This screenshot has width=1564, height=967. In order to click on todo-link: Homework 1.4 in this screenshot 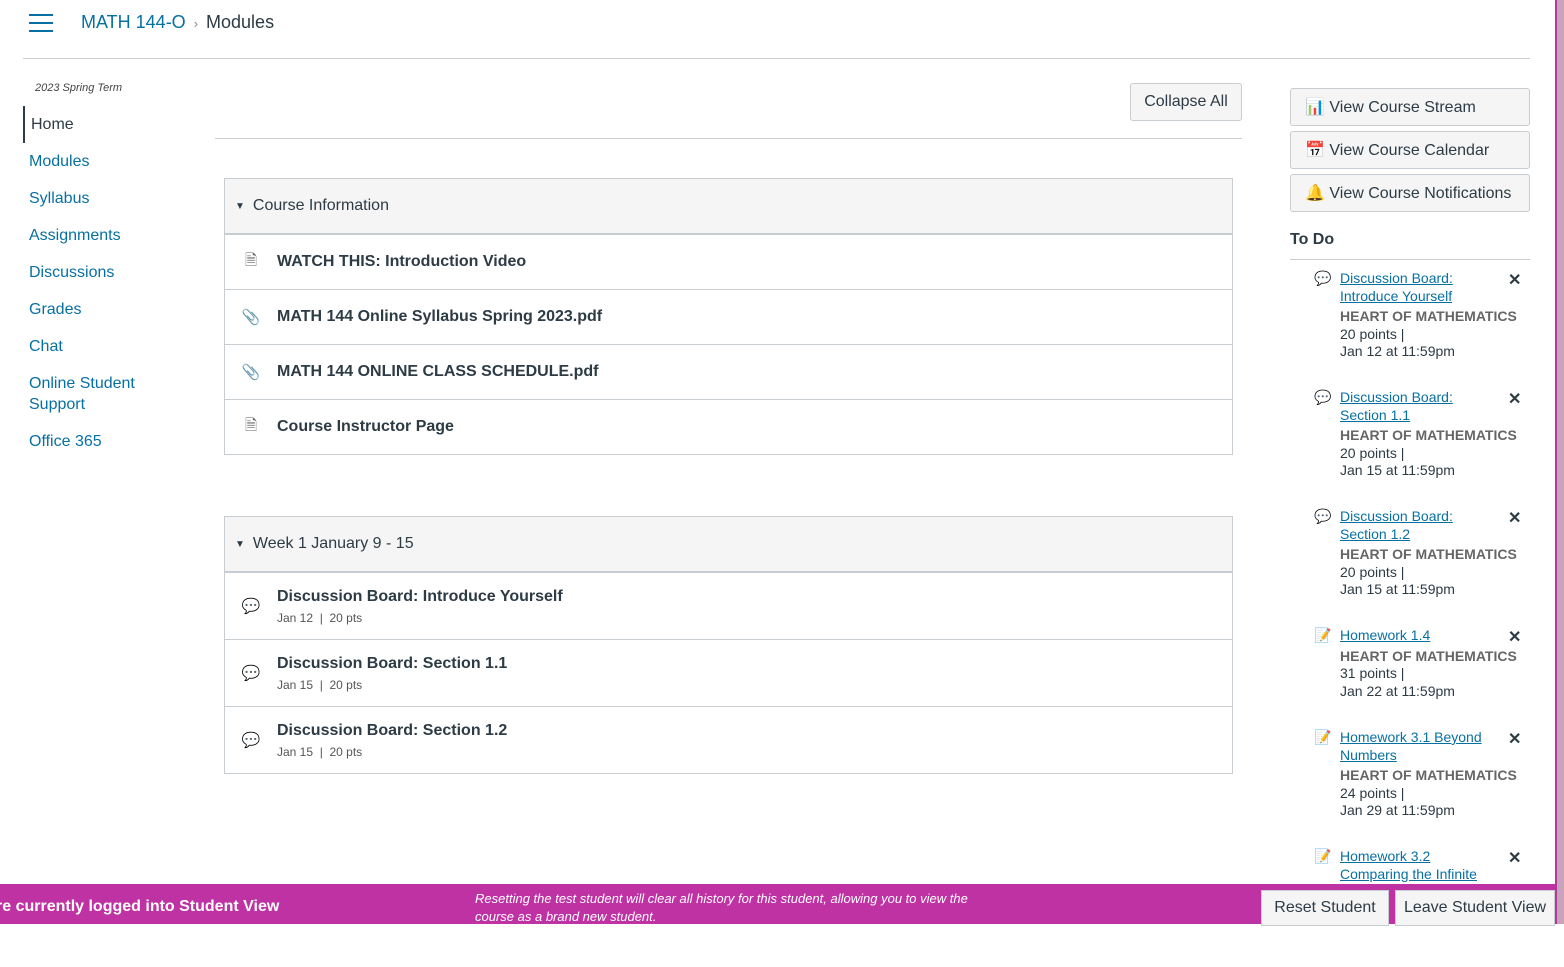, I will do `click(1415, 636)`.